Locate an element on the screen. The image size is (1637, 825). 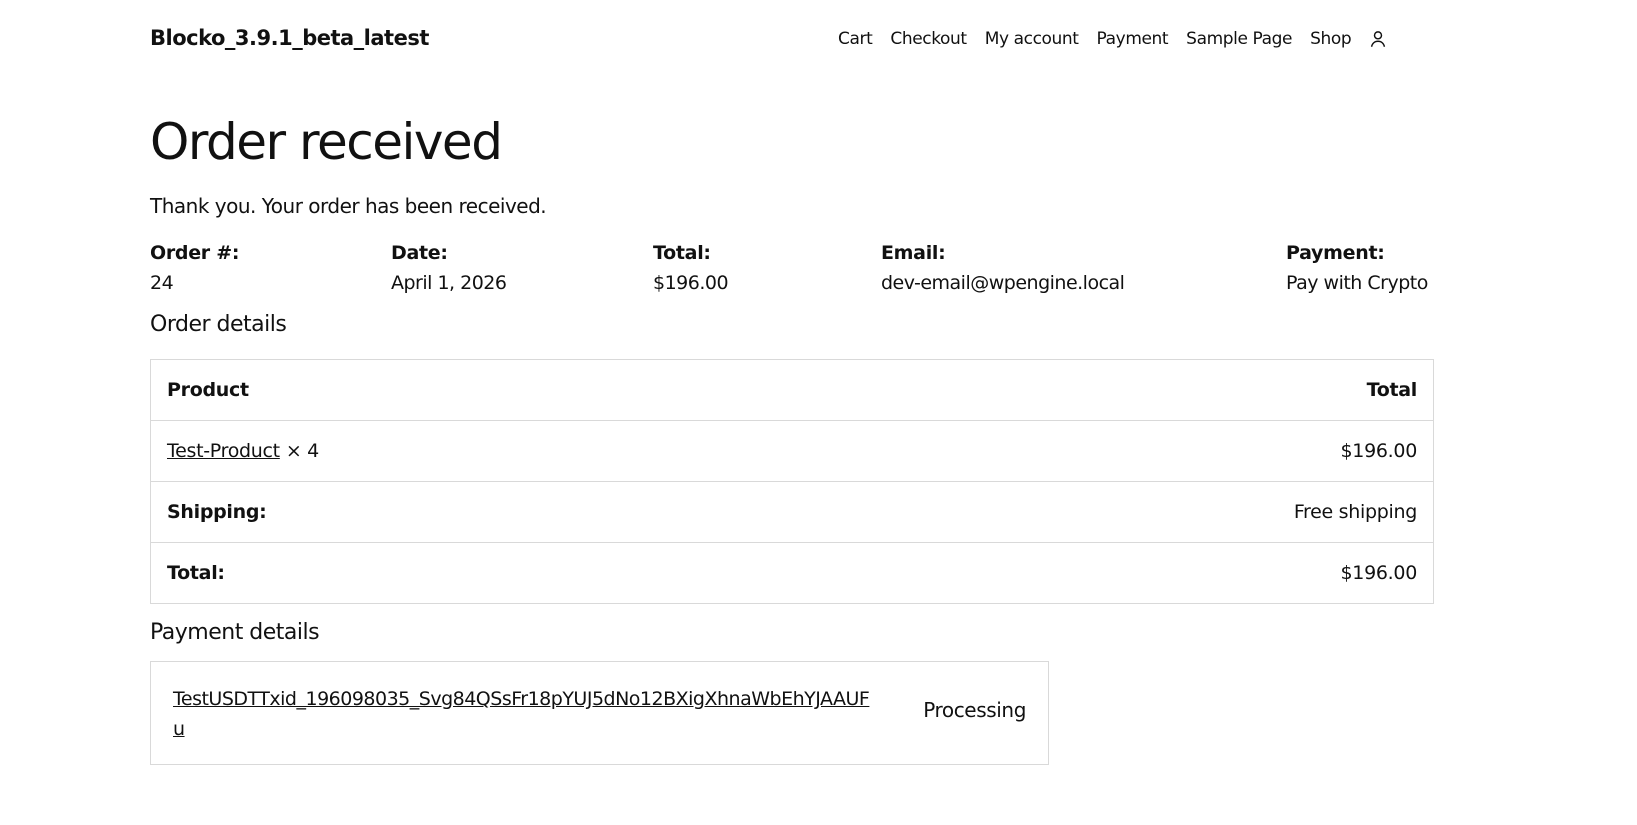
table-header-row: Product Total is located at coordinates (792, 390).